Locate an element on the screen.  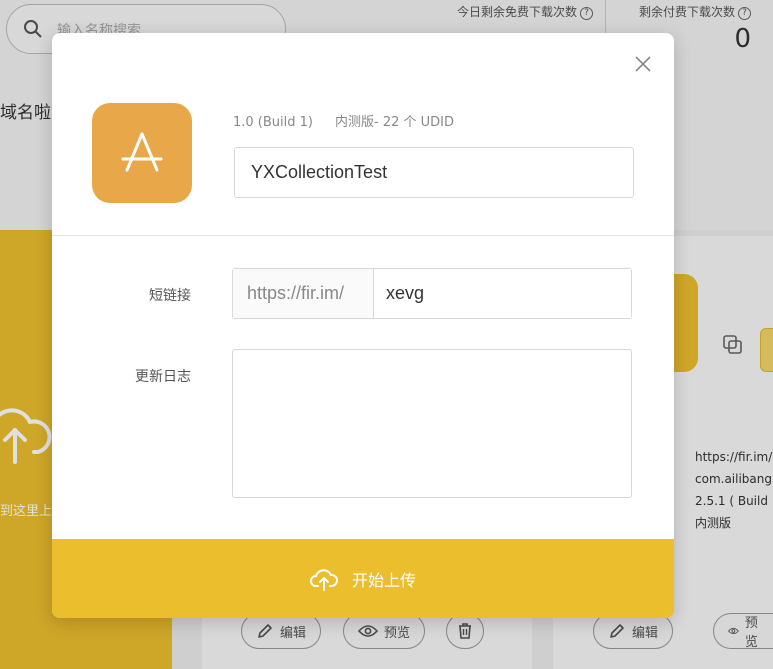
app-meta: 1.0 (Build 1) 内测版- 22 个 UDID is located at coordinates (343, 120).